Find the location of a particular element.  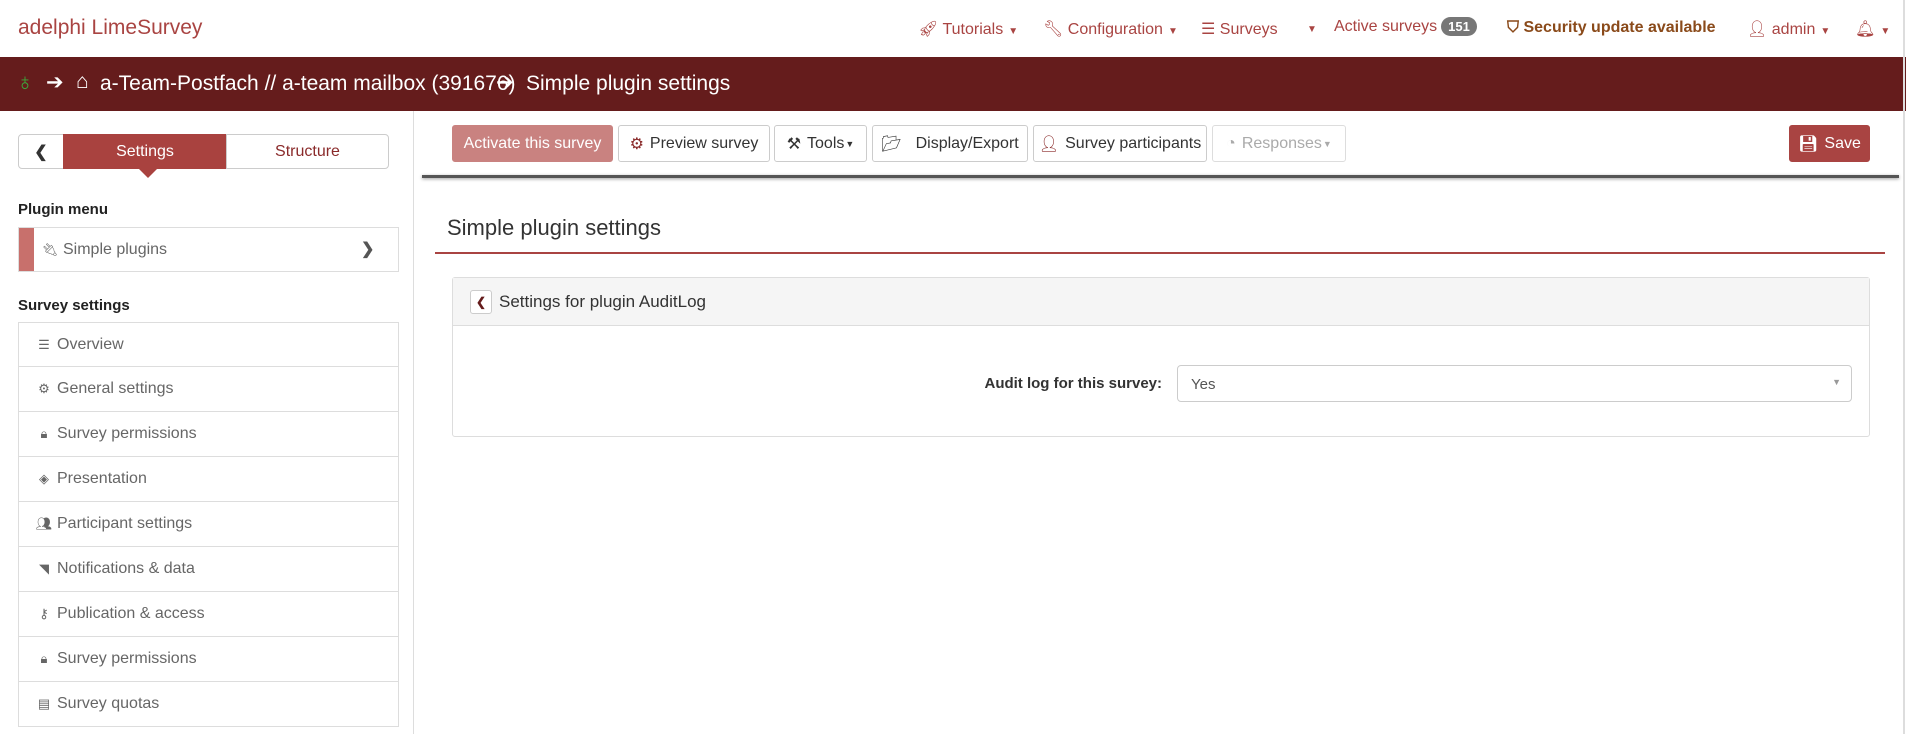

shield-icon: ⛉ is located at coordinates (1513, 27).